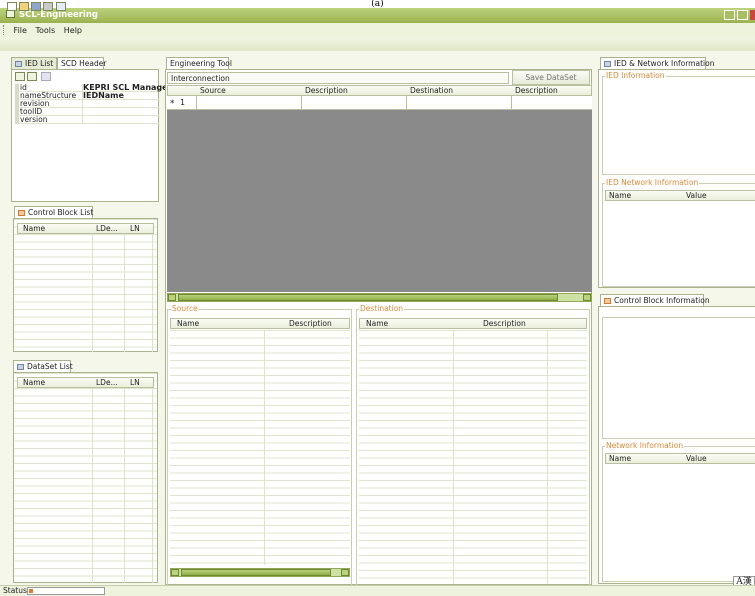 Image resolution: width=755 pixels, height=596 pixels. What do you see at coordinates (4, 30) in the screenshot?
I see `menu-grip-icon` at bounding box center [4, 30].